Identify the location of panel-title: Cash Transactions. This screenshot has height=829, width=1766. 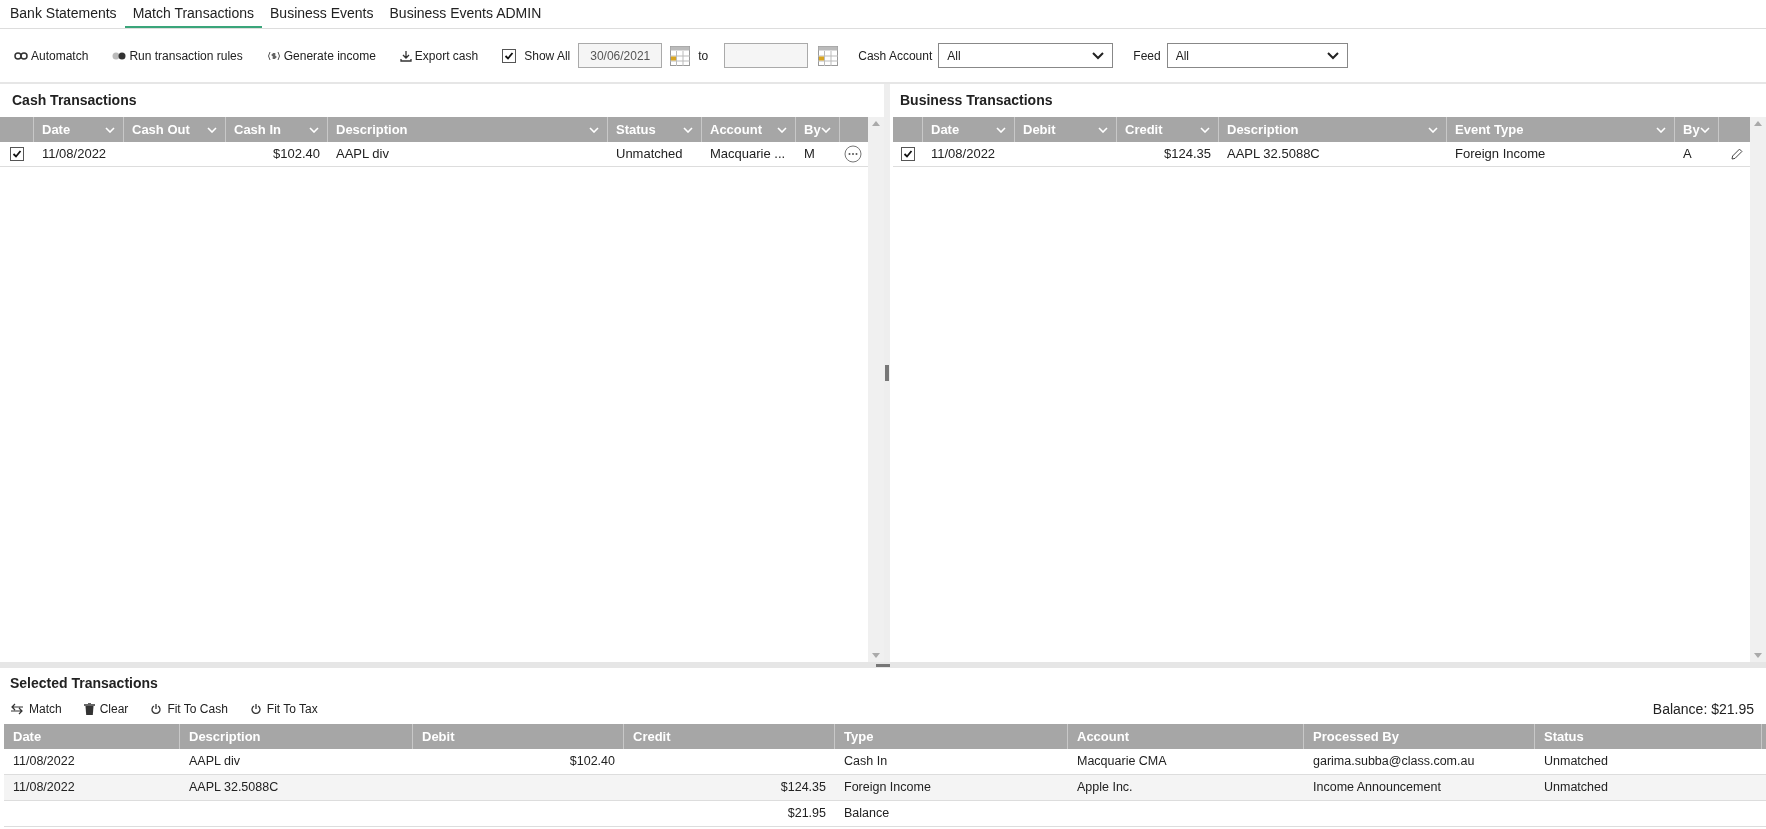
(74, 100).